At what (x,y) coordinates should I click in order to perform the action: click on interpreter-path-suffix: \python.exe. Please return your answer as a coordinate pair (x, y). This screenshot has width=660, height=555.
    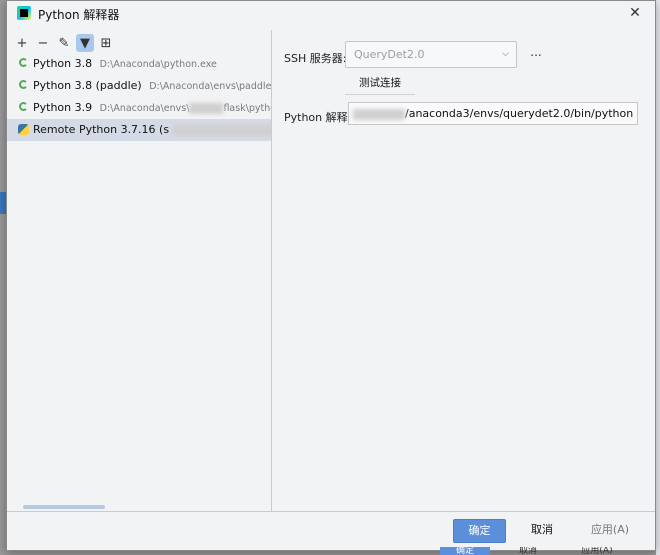
    Looking at the image, I should click on (258, 108).